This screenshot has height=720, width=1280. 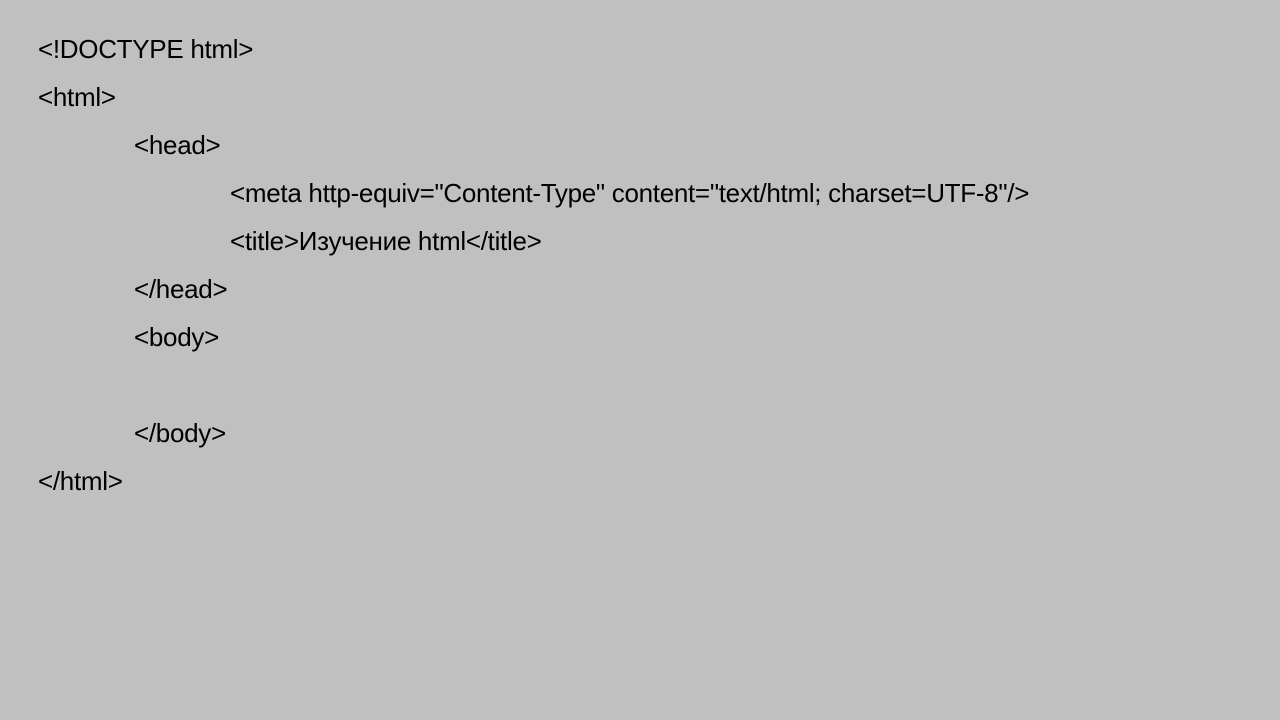 What do you see at coordinates (80, 481) in the screenshot?
I see `html-close-line: </html>` at bounding box center [80, 481].